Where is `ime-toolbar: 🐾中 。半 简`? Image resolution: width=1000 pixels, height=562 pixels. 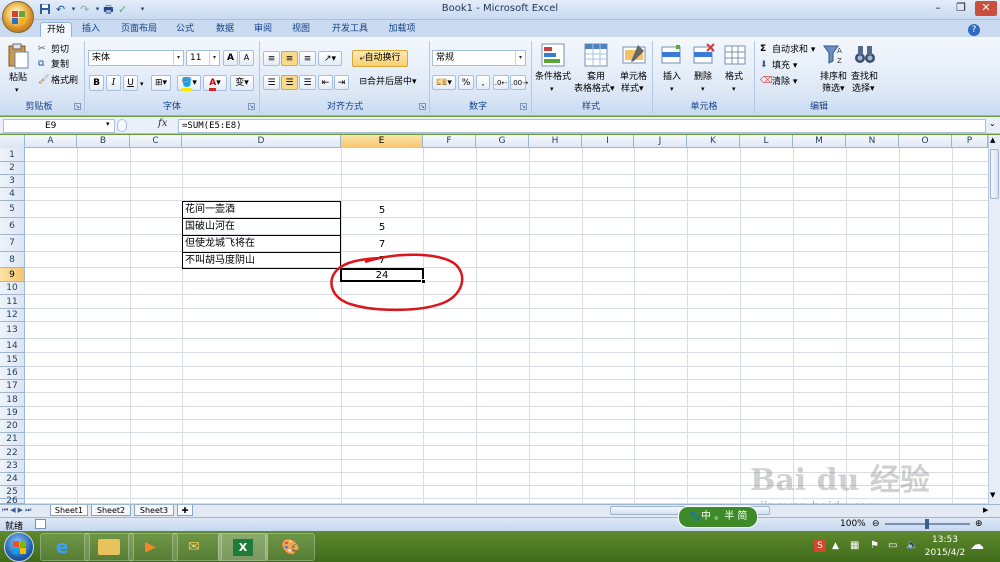 ime-toolbar: 🐾中 。半 简 is located at coordinates (718, 517).